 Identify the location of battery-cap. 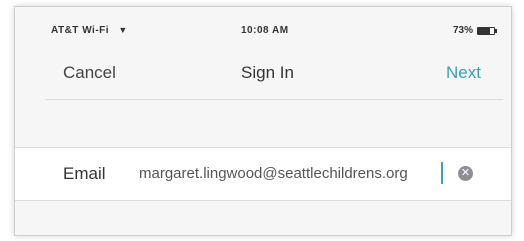
(496, 30).